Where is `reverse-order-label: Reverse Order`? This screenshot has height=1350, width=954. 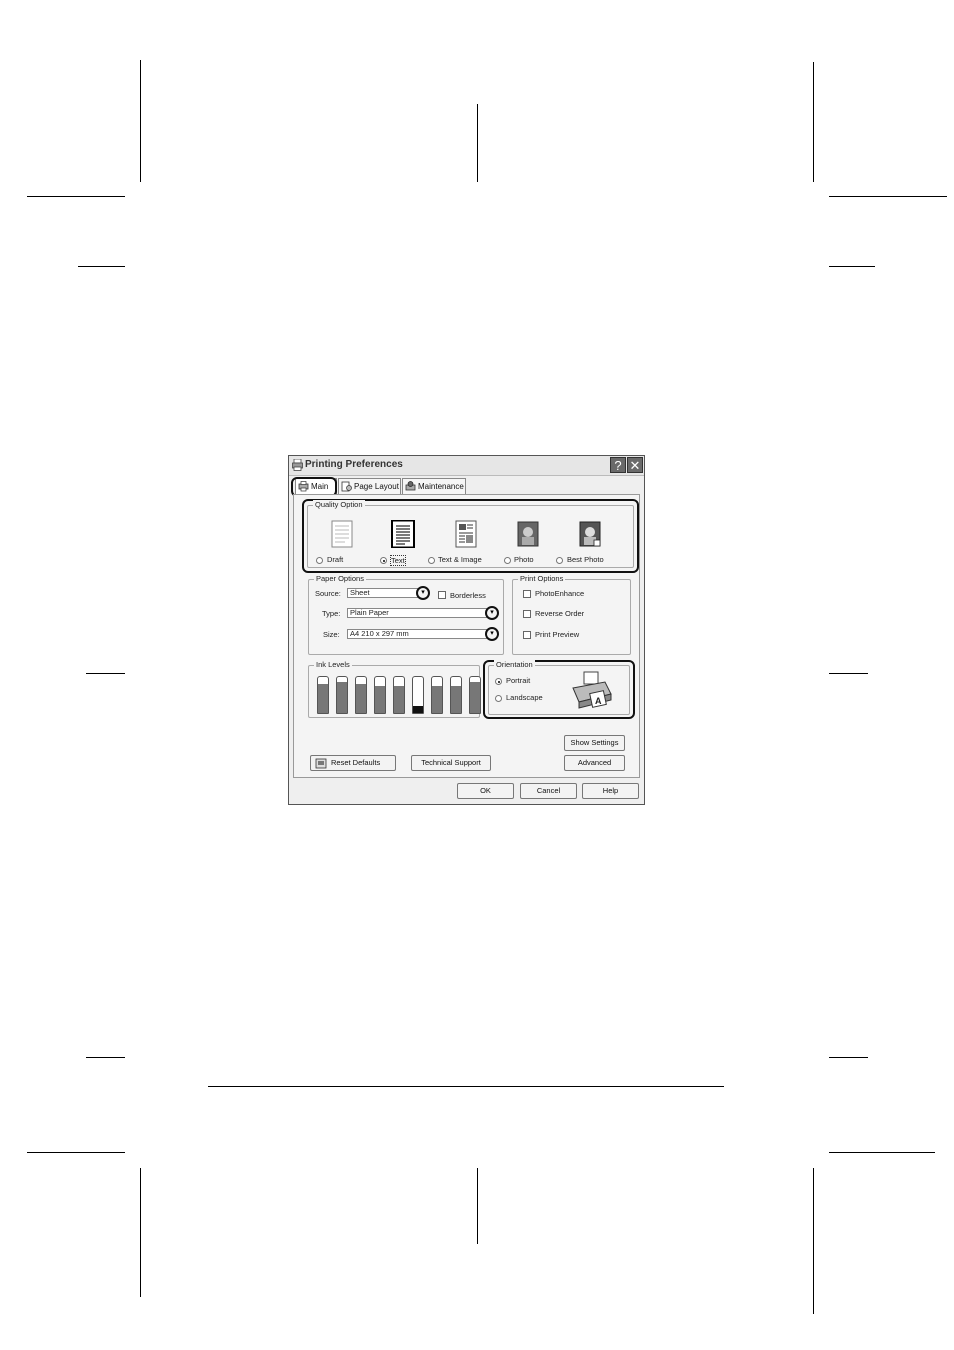 reverse-order-label: Reverse Order is located at coordinates (560, 613).